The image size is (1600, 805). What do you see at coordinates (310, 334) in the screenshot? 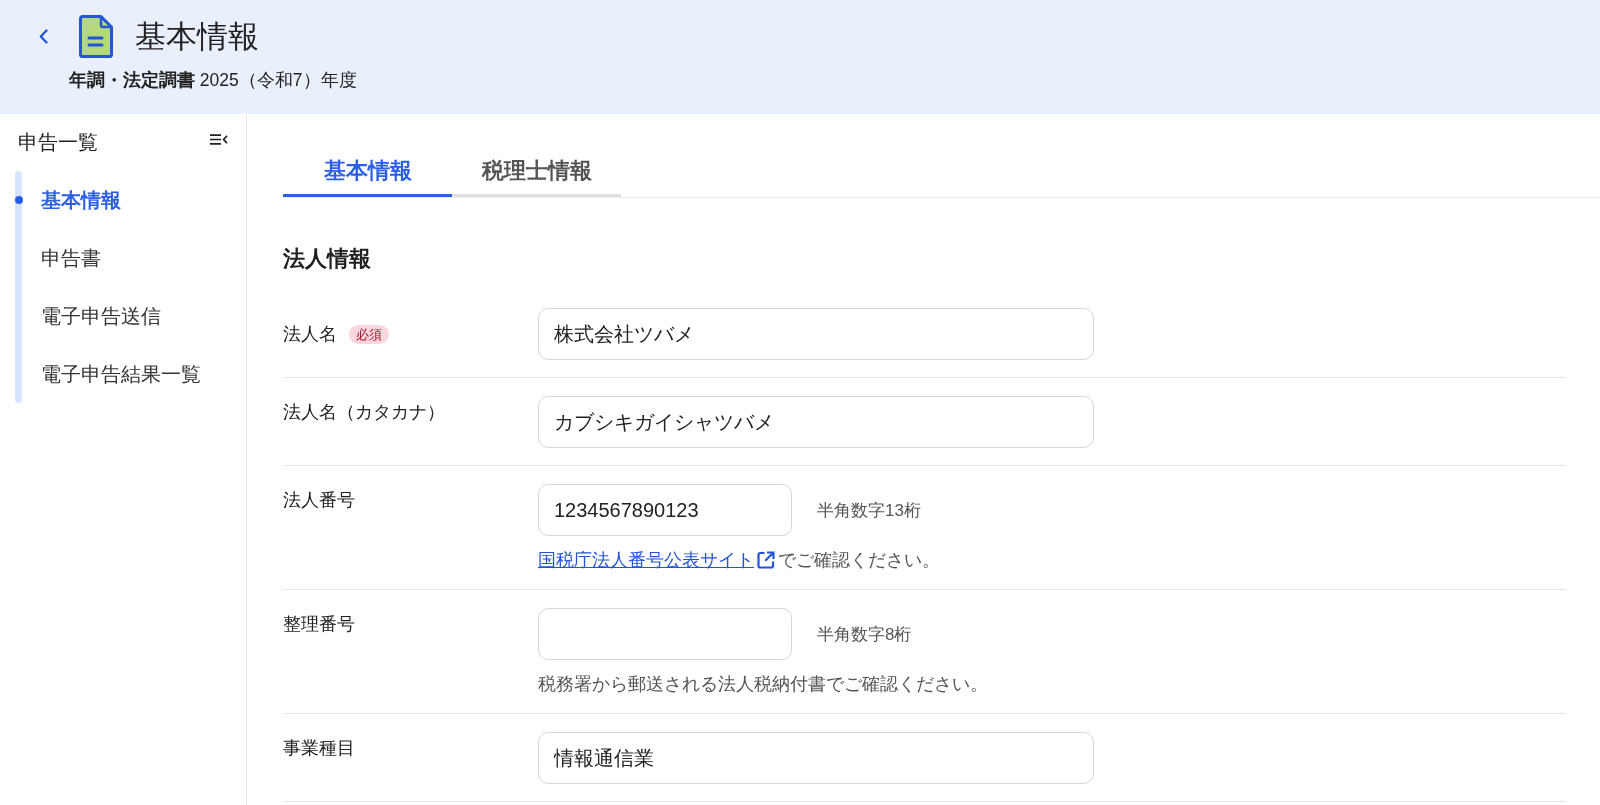
I see `field-label: 法人名` at bounding box center [310, 334].